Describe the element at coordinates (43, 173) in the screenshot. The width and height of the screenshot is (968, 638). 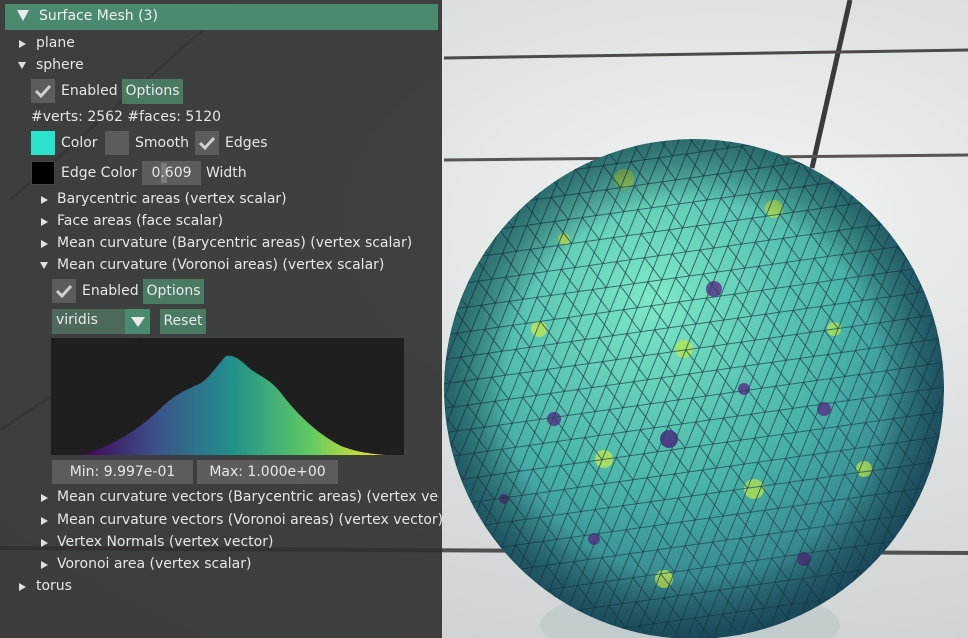
I see `edge-color-swatch` at that location.